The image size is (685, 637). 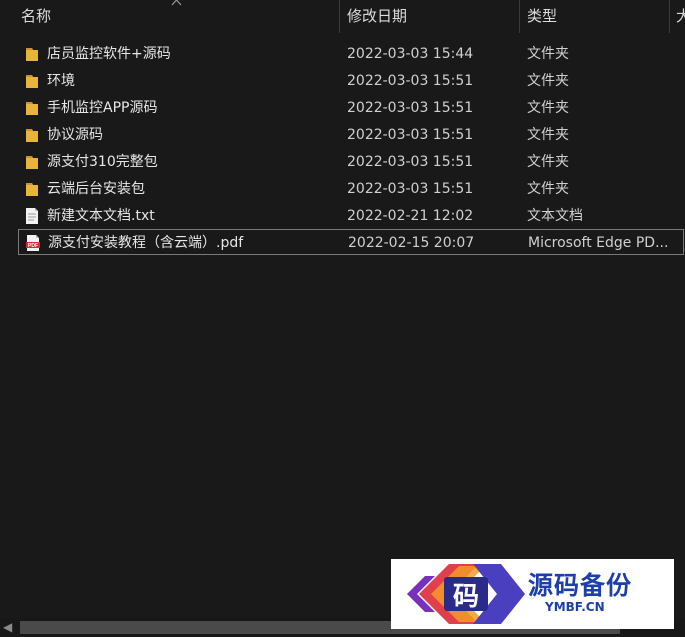 I want to click on file-name: 源支付安装教程（含云端）.pdf, so click(x=146, y=243).